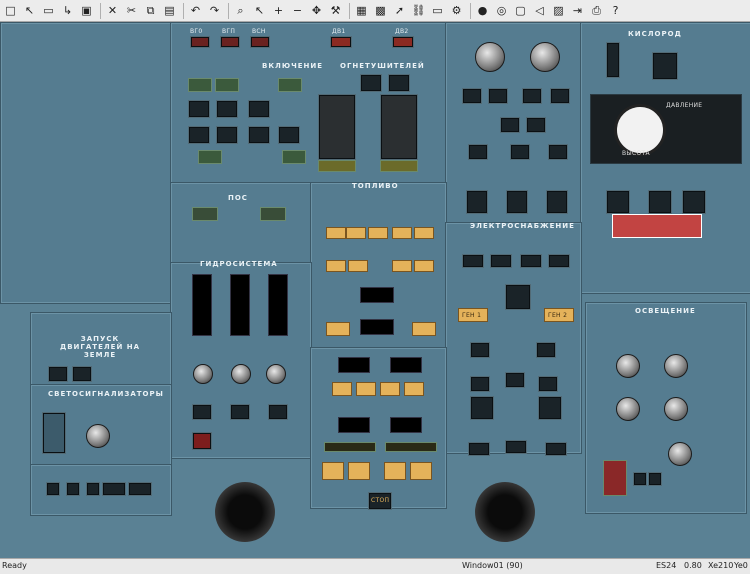 This screenshot has width=750, height=574. Describe the element at coordinates (150, 10) in the screenshot. I see `copy-icon: ⧉` at that location.